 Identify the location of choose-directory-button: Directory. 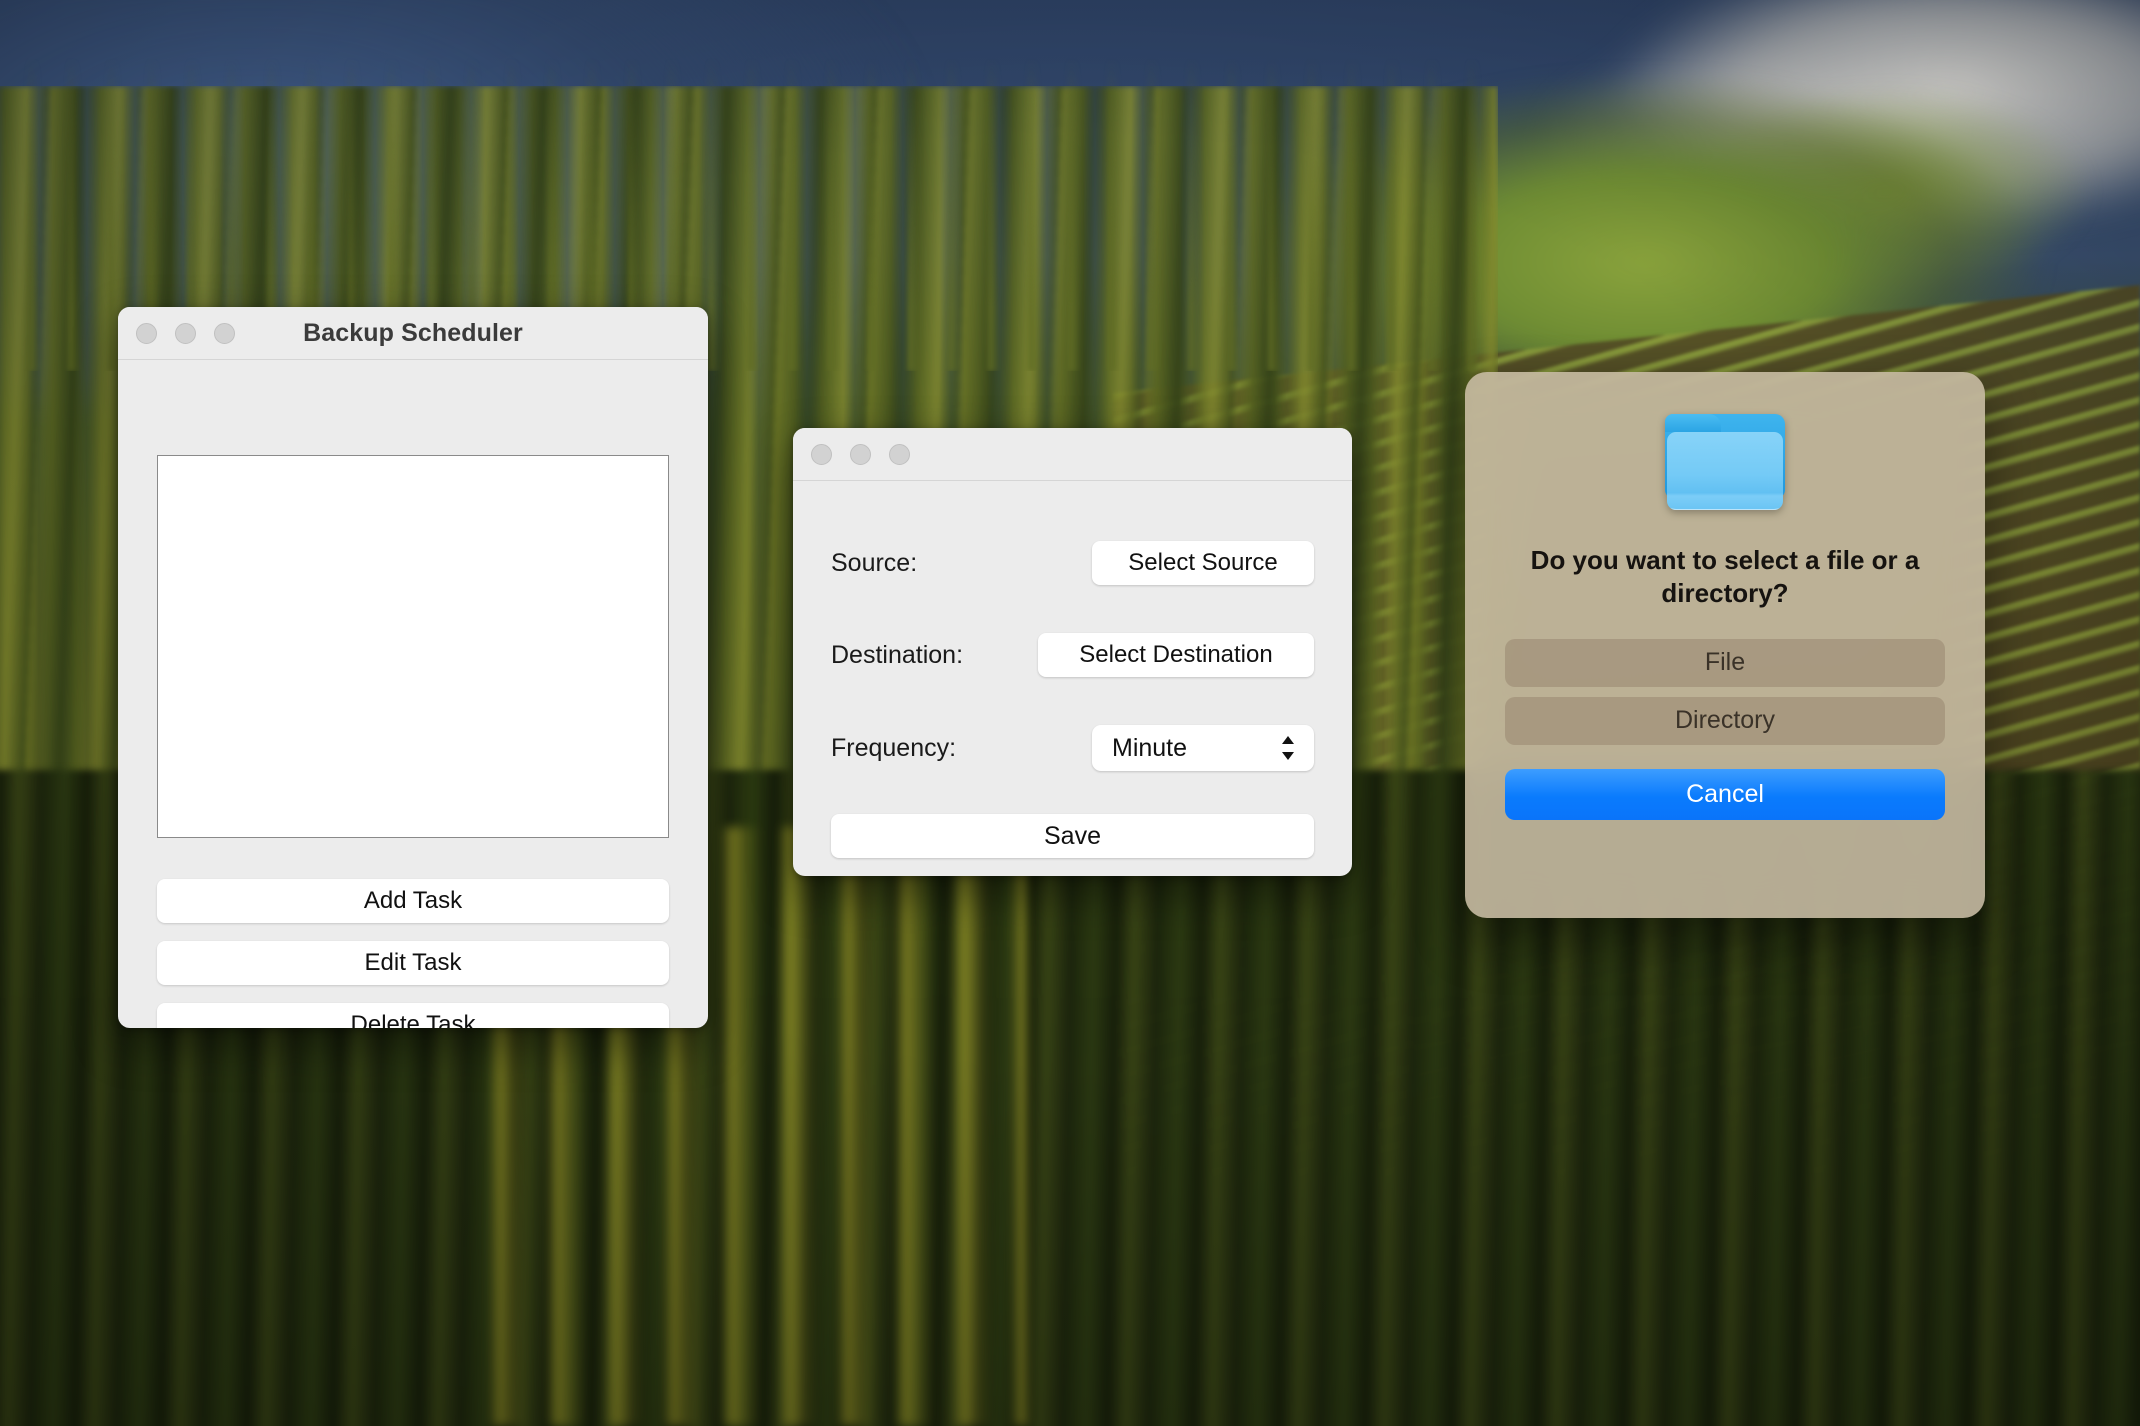
(1725, 720).